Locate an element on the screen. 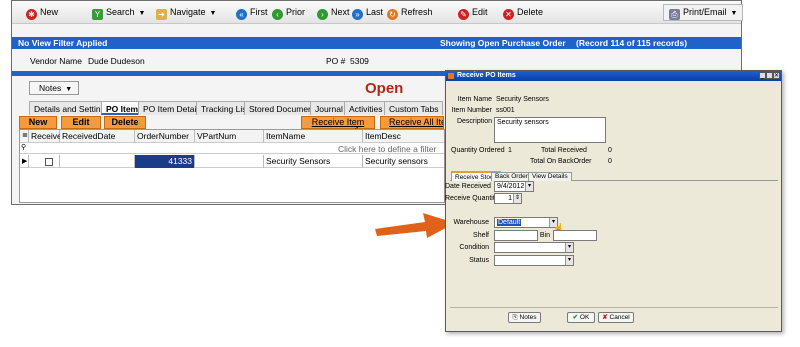  first-icon: « is located at coordinates (241, 14).